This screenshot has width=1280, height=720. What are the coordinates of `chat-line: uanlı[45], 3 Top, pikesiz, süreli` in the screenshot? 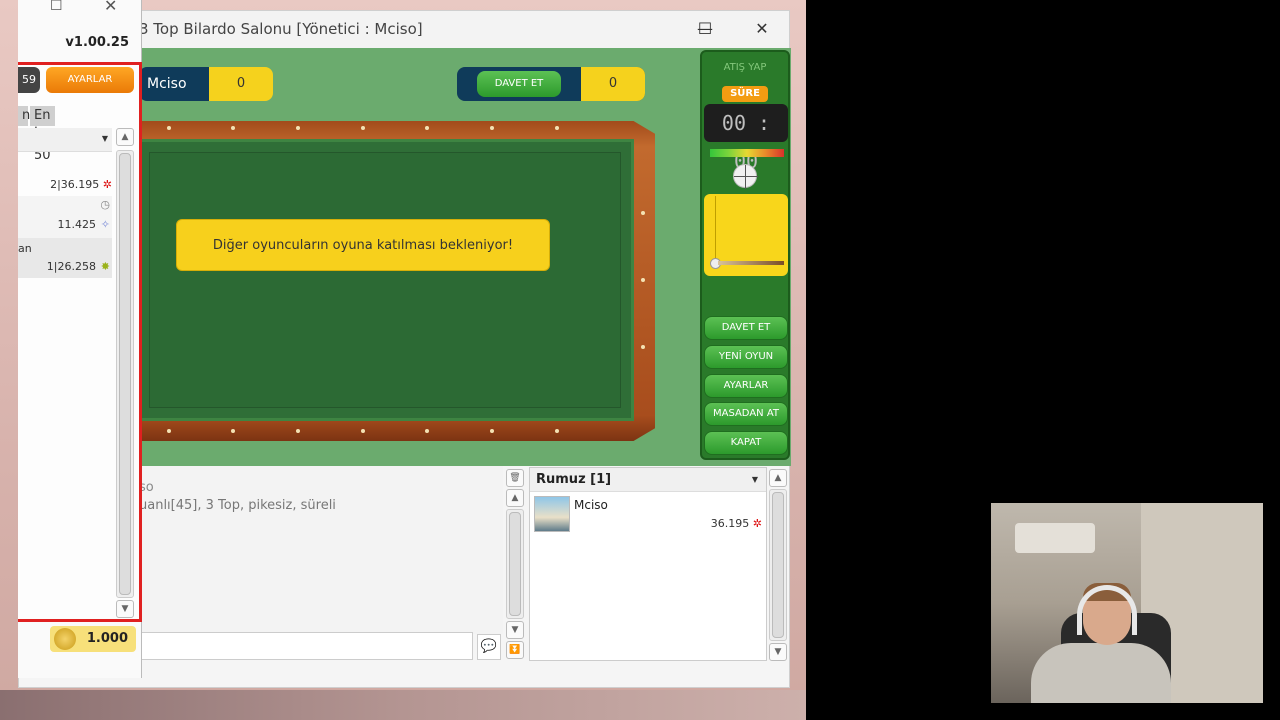 It's located at (237, 505).